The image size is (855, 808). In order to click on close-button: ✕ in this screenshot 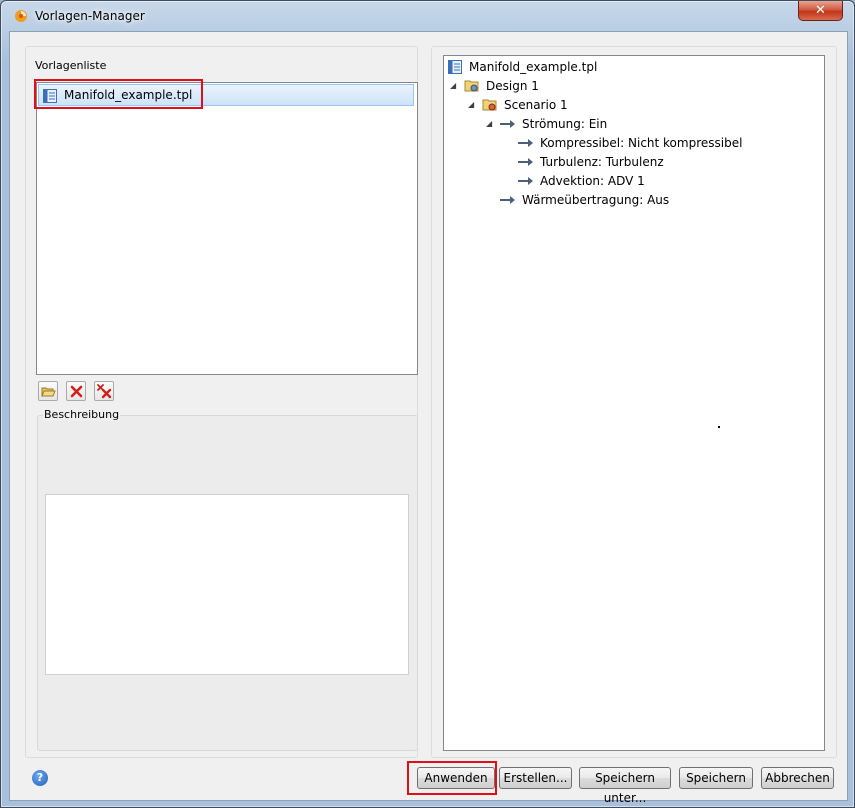, I will do `click(820, 11)`.